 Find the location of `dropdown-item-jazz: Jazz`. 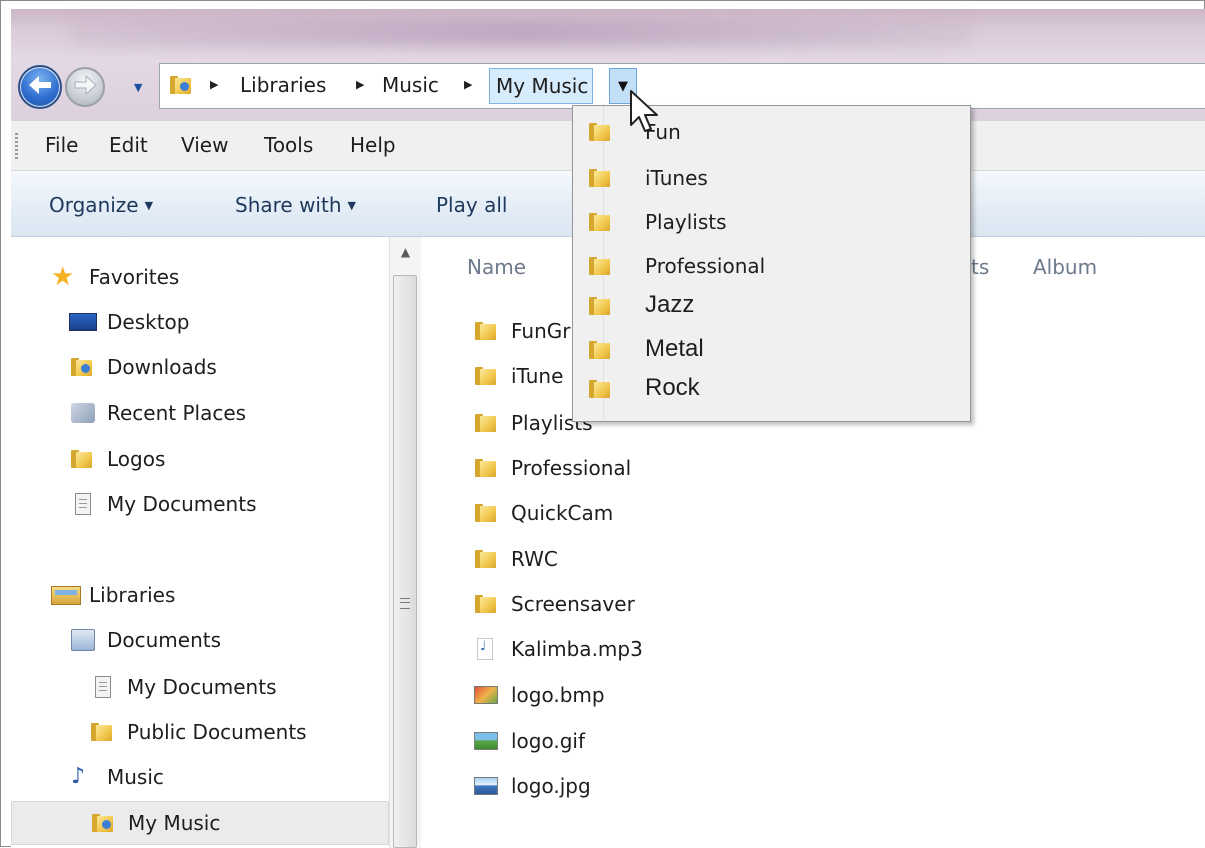

dropdown-item-jazz: Jazz is located at coordinates (771, 306).